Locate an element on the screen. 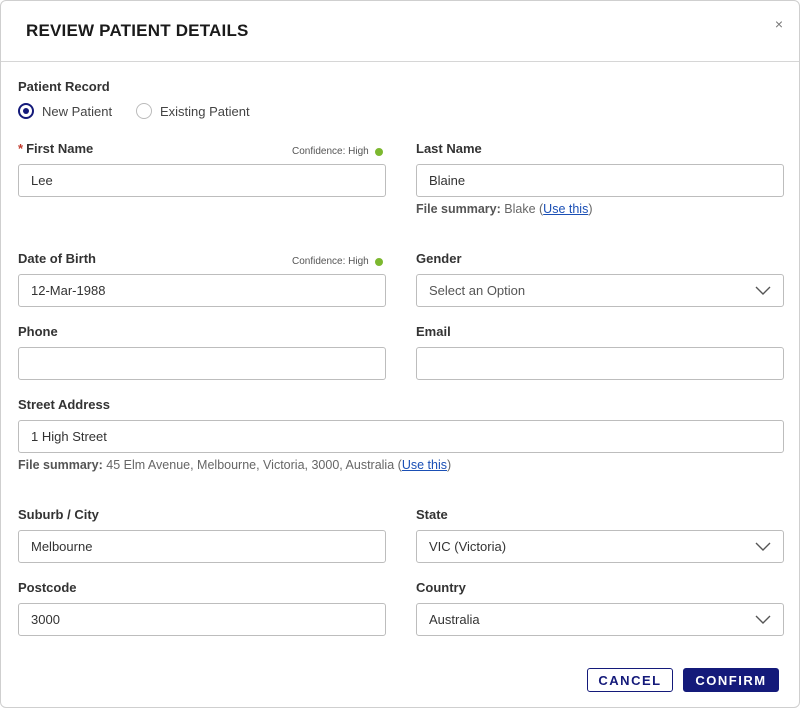  gender-select-value: Select an Option is located at coordinates (477, 290).